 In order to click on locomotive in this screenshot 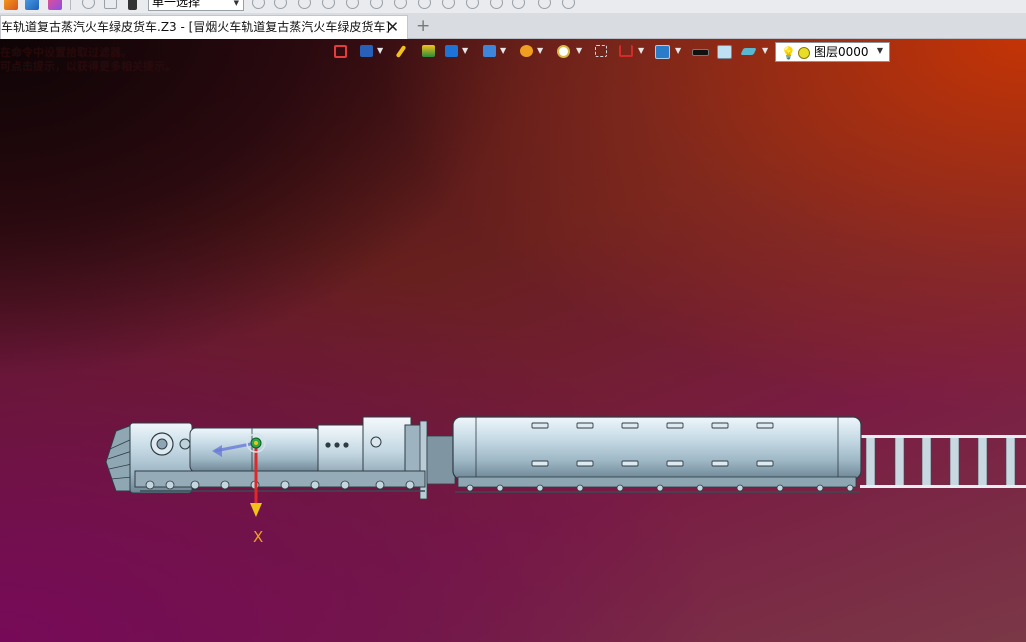, I will do `click(280, 458)`.